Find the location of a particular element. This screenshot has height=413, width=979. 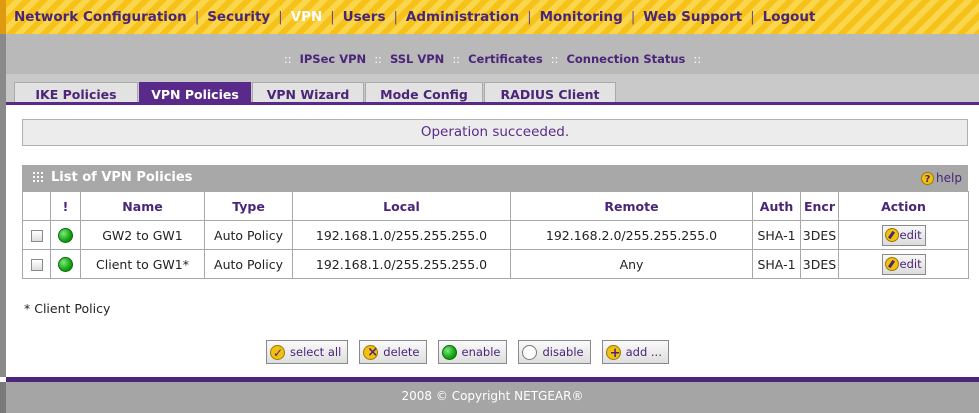

check-icon is located at coordinates (277, 353).